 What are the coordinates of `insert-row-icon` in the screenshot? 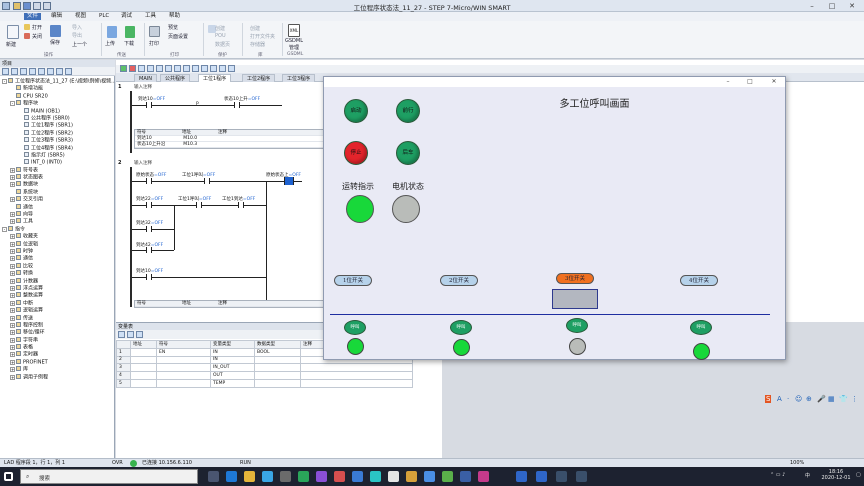 It's located at (121, 334).